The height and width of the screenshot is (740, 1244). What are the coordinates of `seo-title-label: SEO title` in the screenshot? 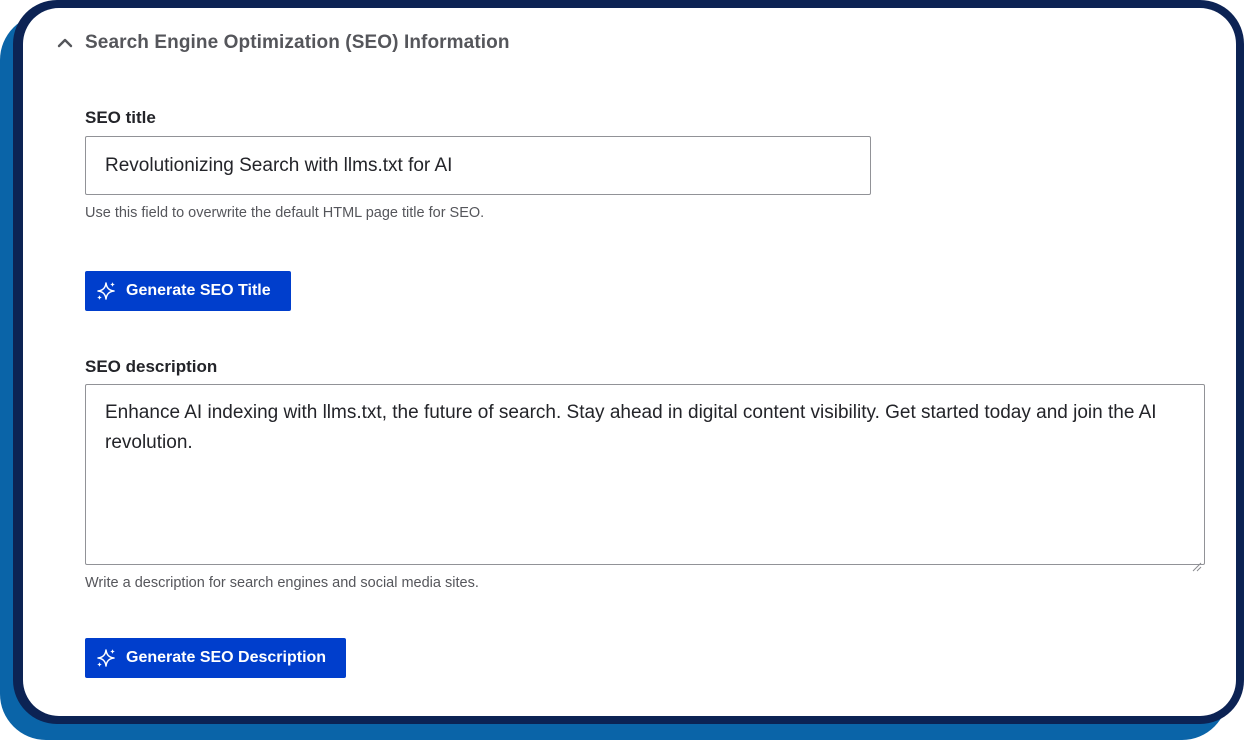 It's located at (120, 117).